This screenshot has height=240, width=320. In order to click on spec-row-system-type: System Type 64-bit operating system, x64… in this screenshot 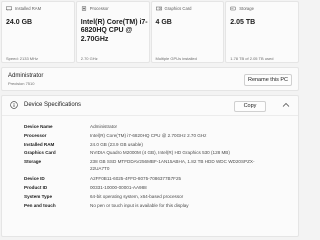, I will do `click(149, 198)`.